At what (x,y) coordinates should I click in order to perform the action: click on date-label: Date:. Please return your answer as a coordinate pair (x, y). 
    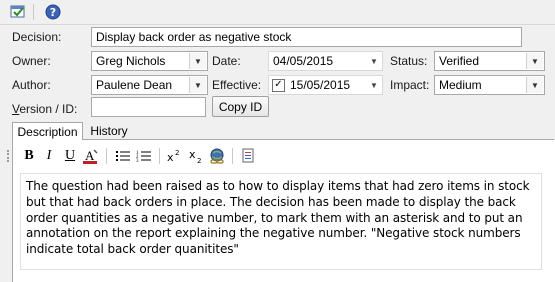
    Looking at the image, I should click on (226, 61).